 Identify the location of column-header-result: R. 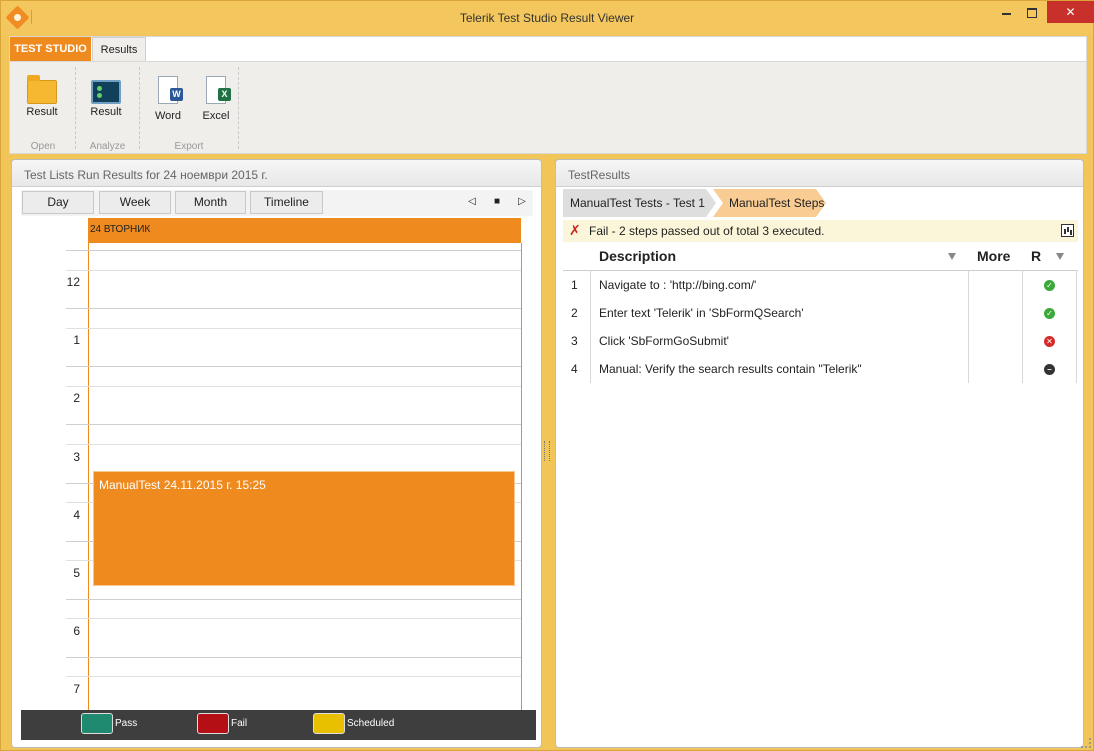
(1036, 257).